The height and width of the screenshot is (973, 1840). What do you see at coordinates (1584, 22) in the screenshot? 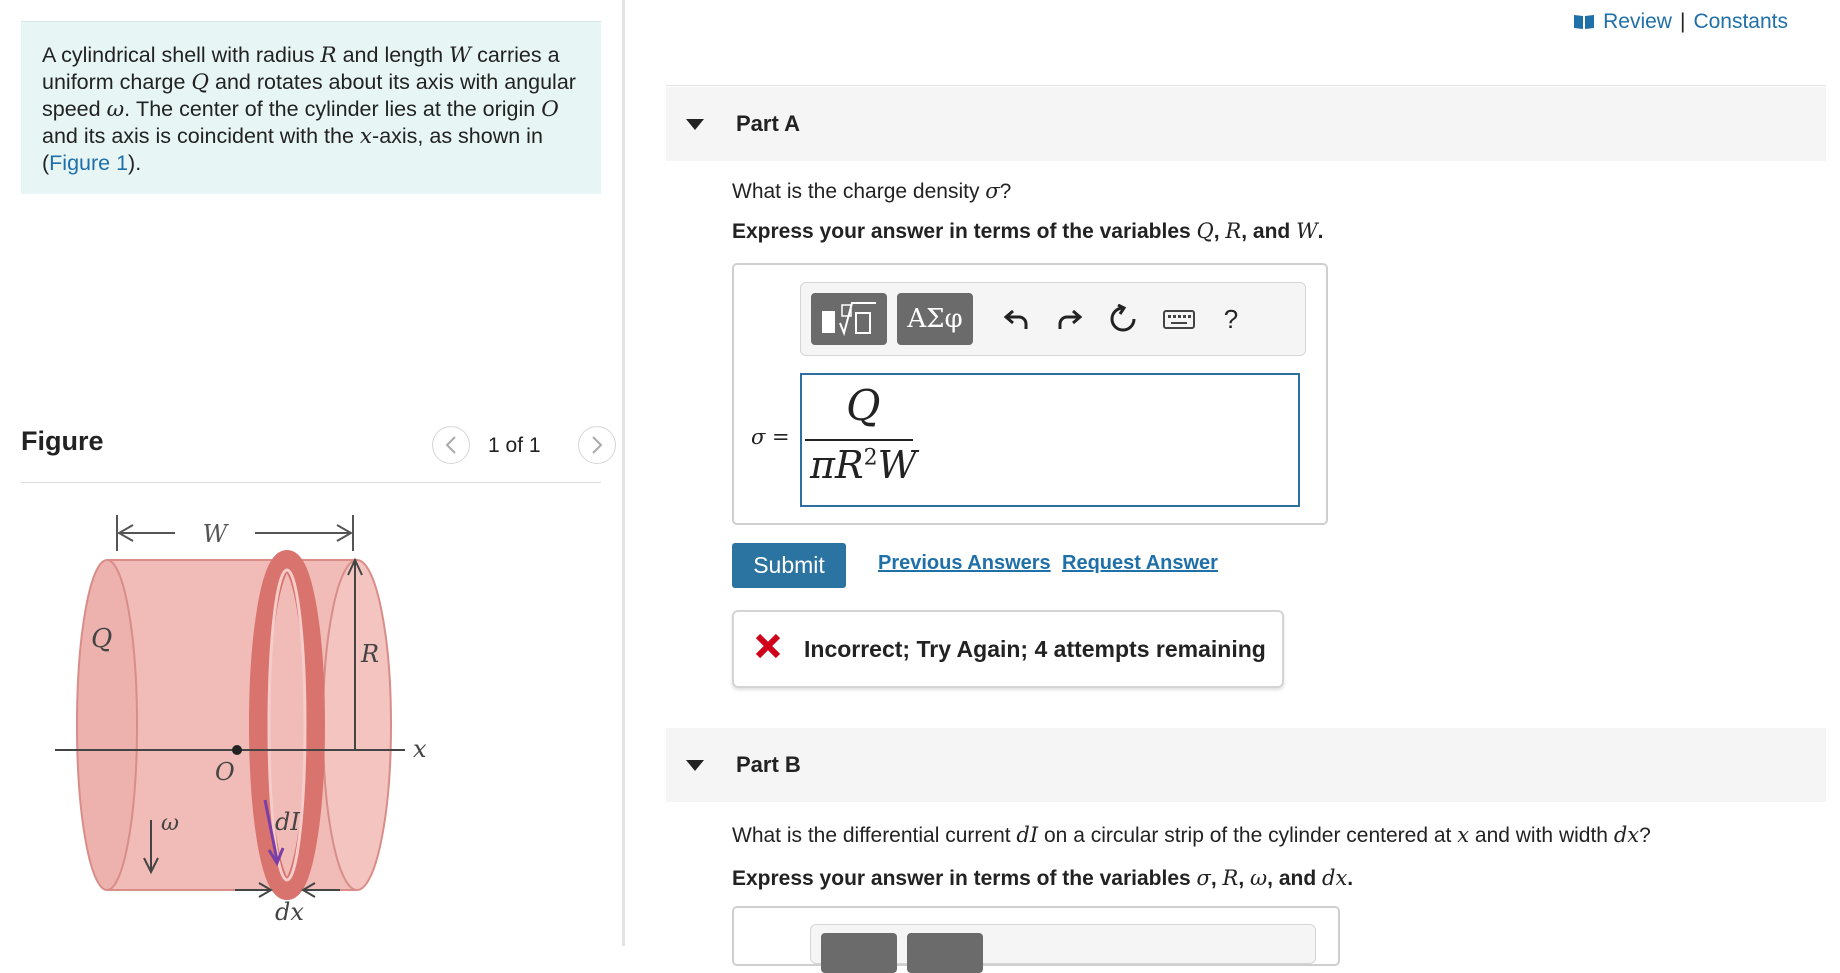
I see `book-icon` at bounding box center [1584, 22].